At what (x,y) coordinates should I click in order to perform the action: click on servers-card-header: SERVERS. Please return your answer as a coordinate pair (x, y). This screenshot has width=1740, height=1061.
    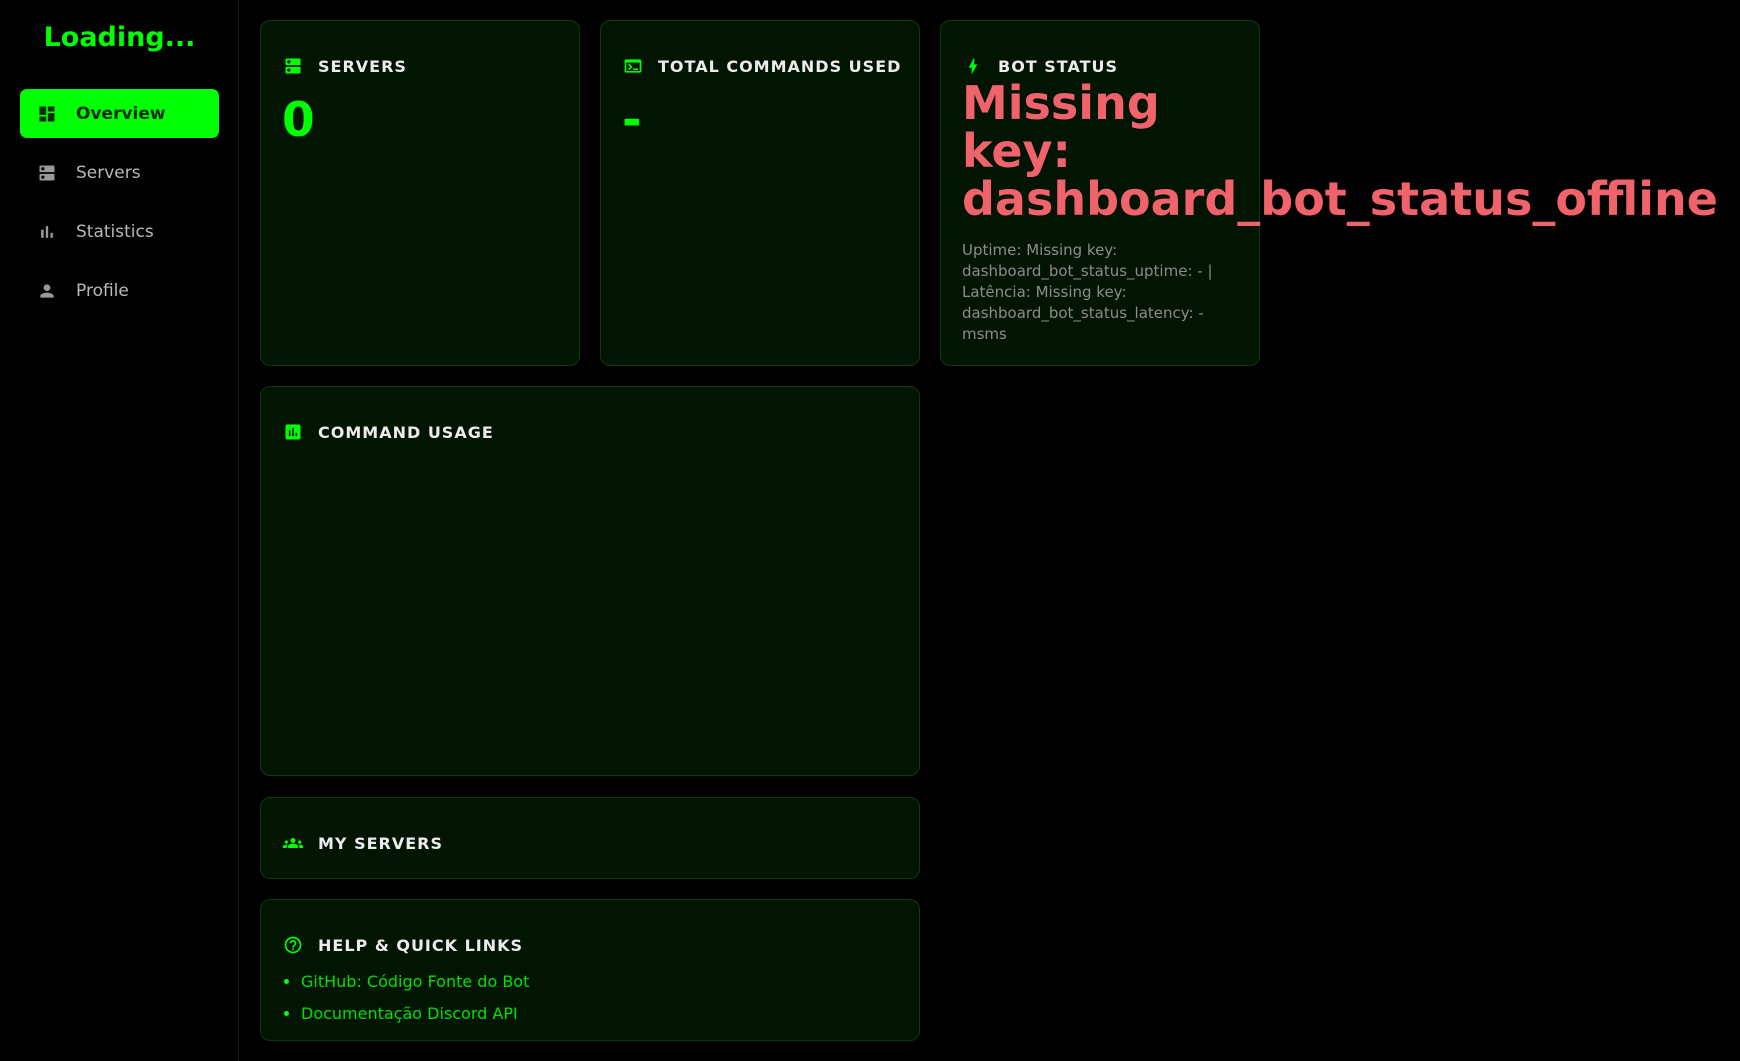
    Looking at the image, I should click on (344, 66).